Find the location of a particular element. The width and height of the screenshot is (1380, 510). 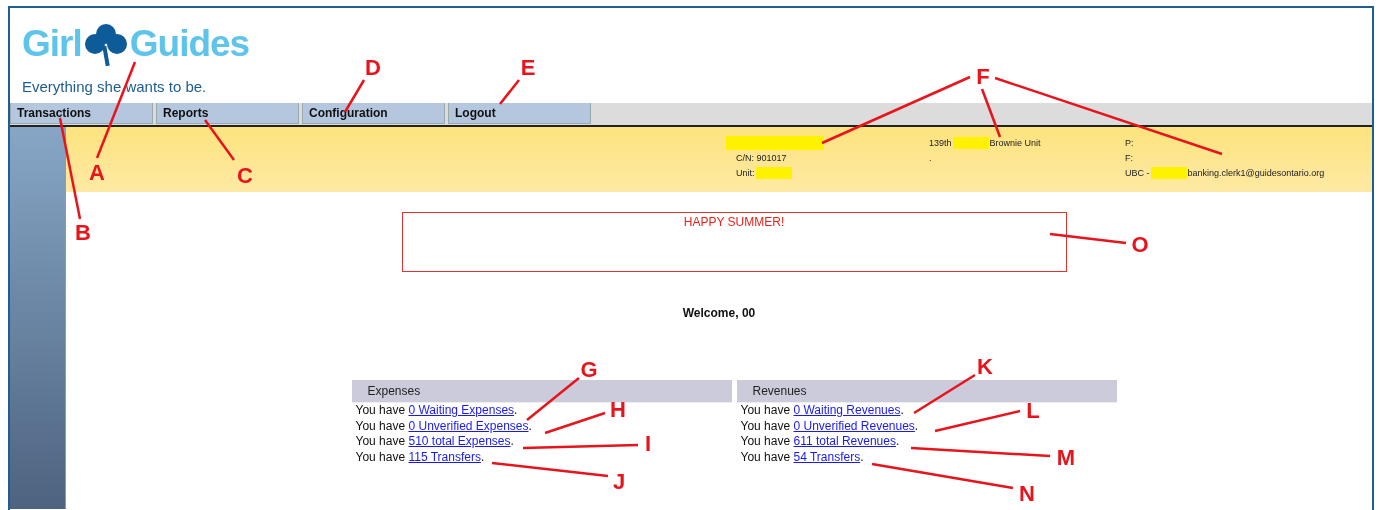

info-text: P: is located at coordinates (1129, 143).